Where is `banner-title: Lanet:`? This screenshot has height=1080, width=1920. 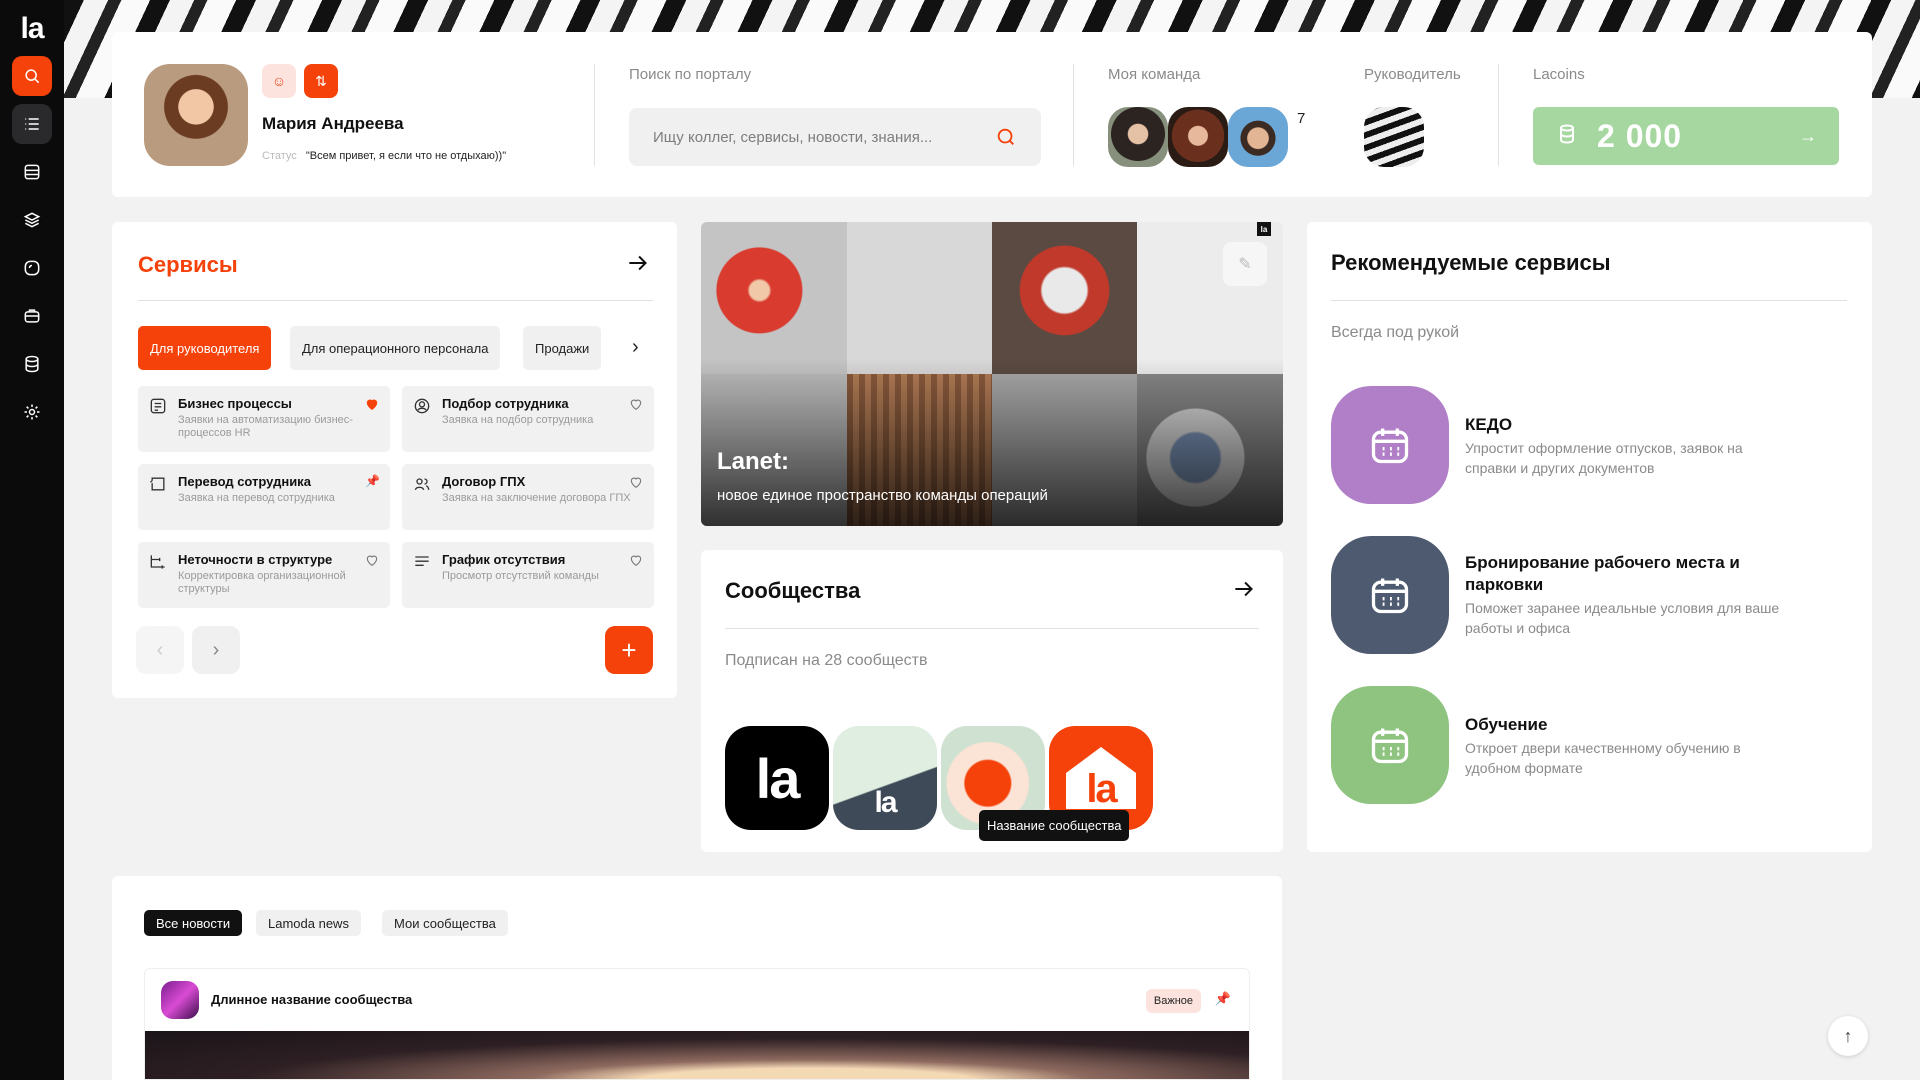
banner-title: Lanet: is located at coordinates (753, 461).